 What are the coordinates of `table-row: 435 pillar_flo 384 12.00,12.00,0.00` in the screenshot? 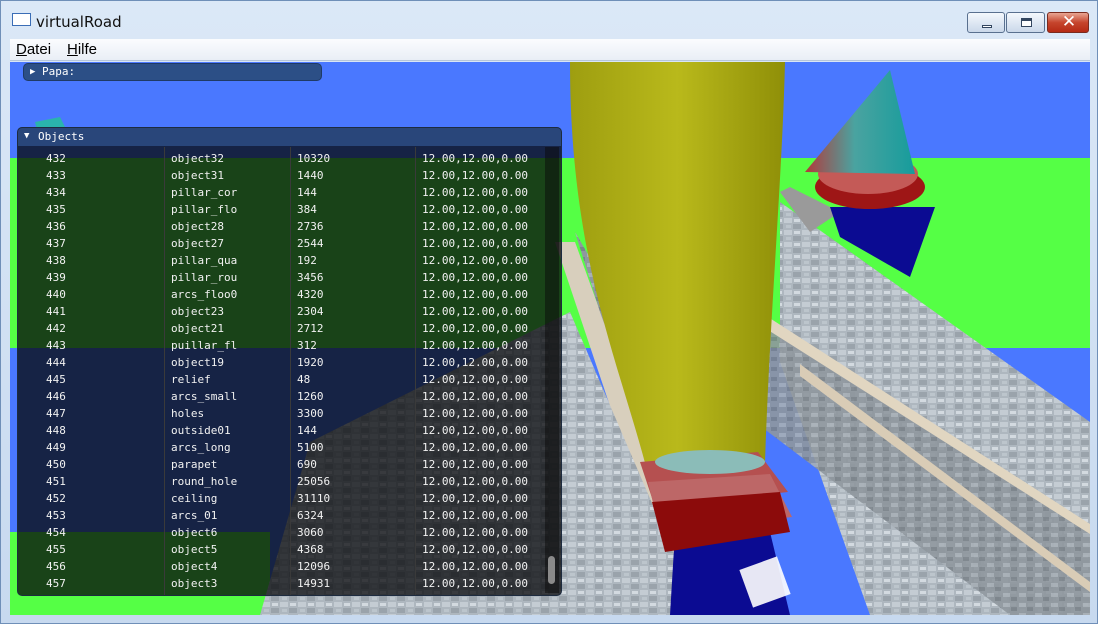 It's located at (281, 209).